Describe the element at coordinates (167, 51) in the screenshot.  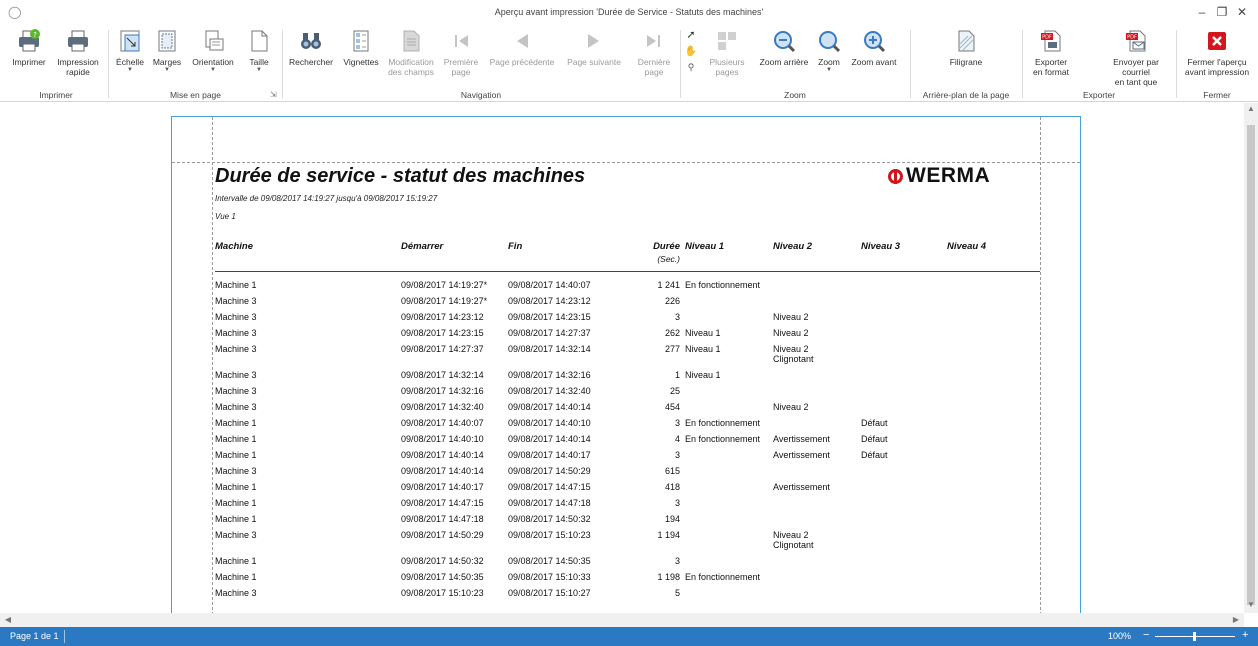
I see `margins-button: Marges ▼` at that location.